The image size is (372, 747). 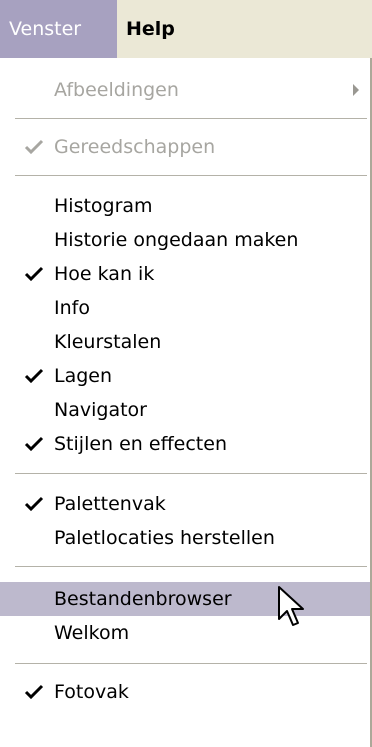 I want to click on menu-item-label: Kleurstalen, so click(x=108, y=342).